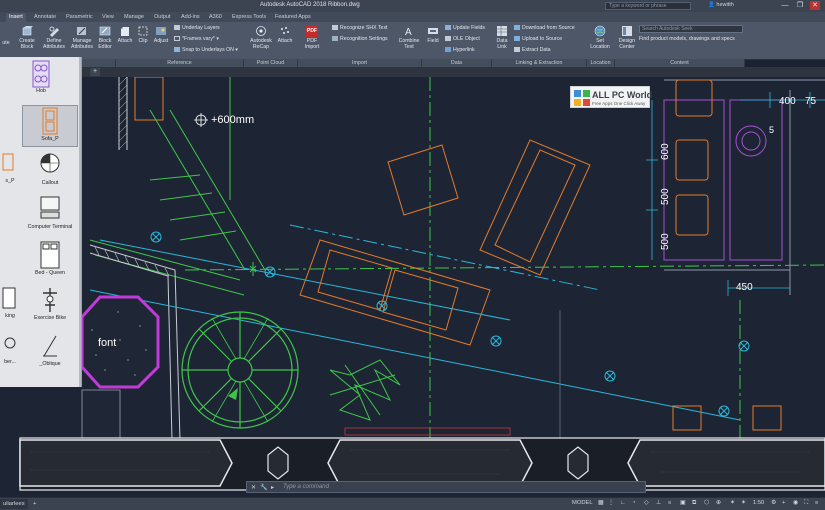 The height and width of the screenshot is (510, 825). I want to click on oblique-label: _Oblique, so click(50, 364).